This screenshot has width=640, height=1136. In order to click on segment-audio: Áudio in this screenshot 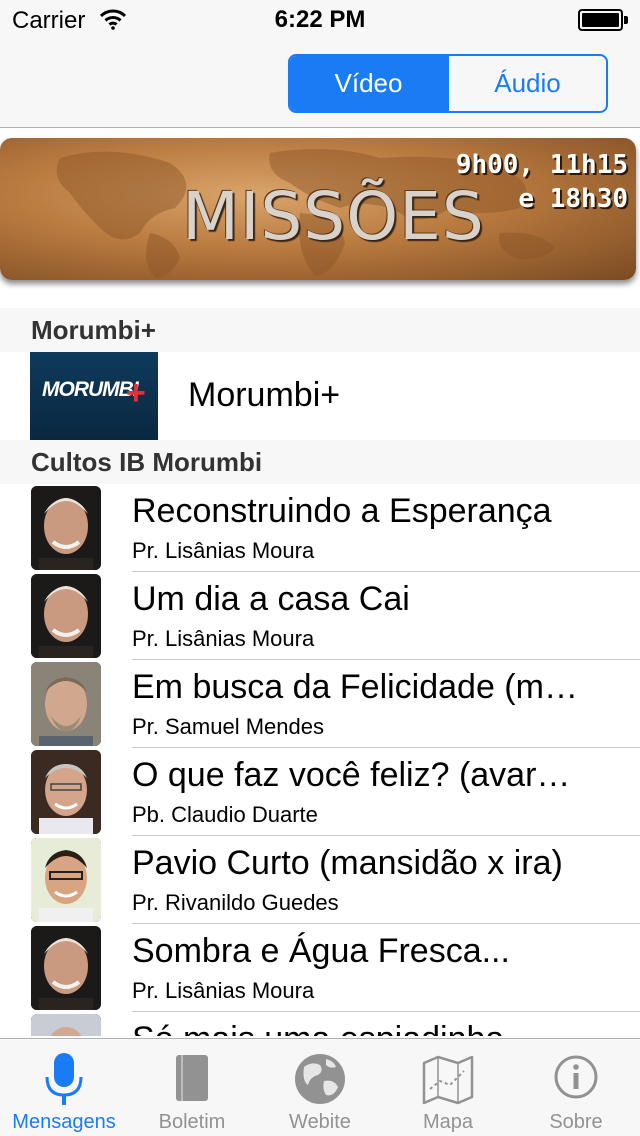, I will do `click(526, 83)`.